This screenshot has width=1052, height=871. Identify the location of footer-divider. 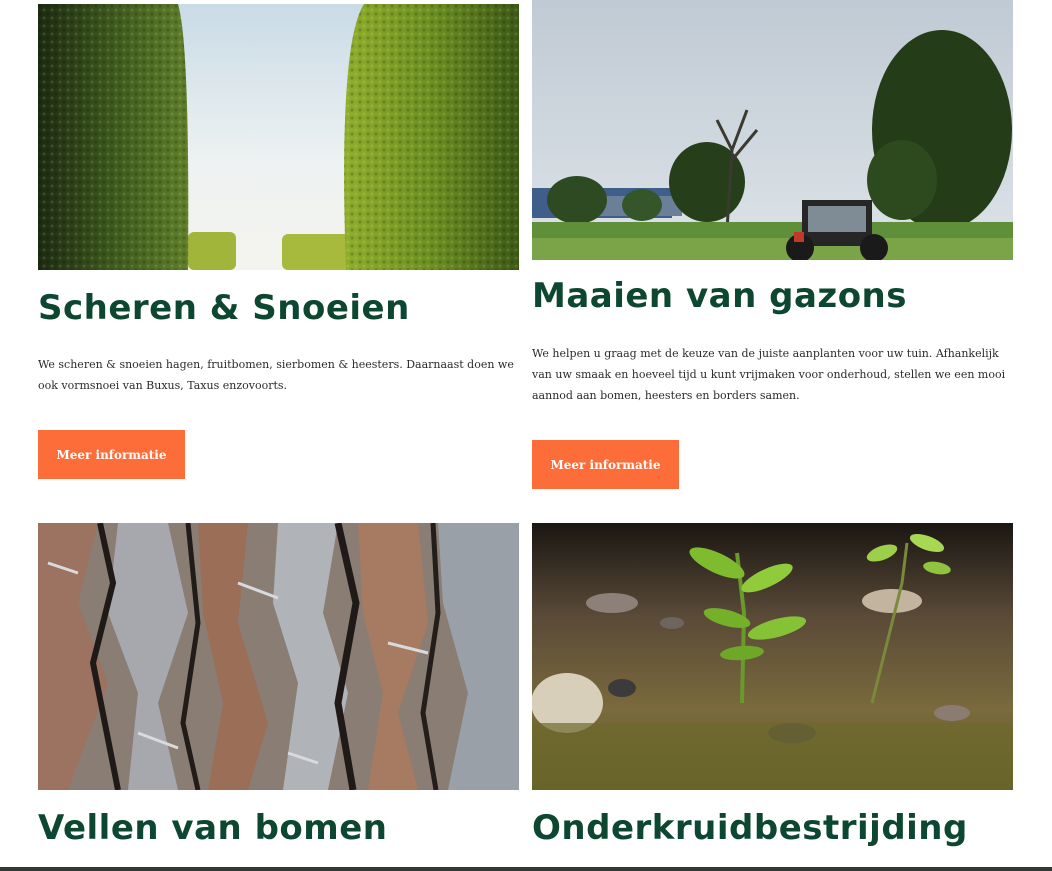
(526, 869).